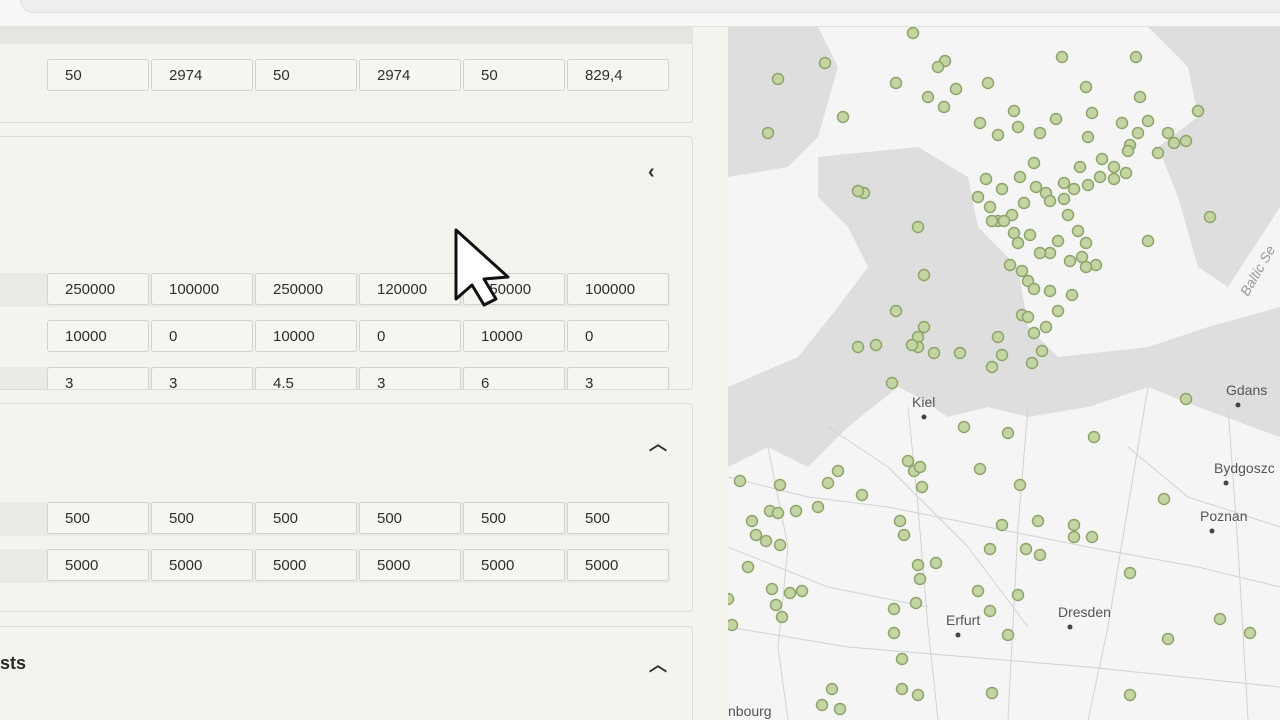 This screenshot has height=720, width=1280. What do you see at coordinates (651, 172) in the screenshot?
I see `chevron-left-icon: ‹` at bounding box center [651, 172].